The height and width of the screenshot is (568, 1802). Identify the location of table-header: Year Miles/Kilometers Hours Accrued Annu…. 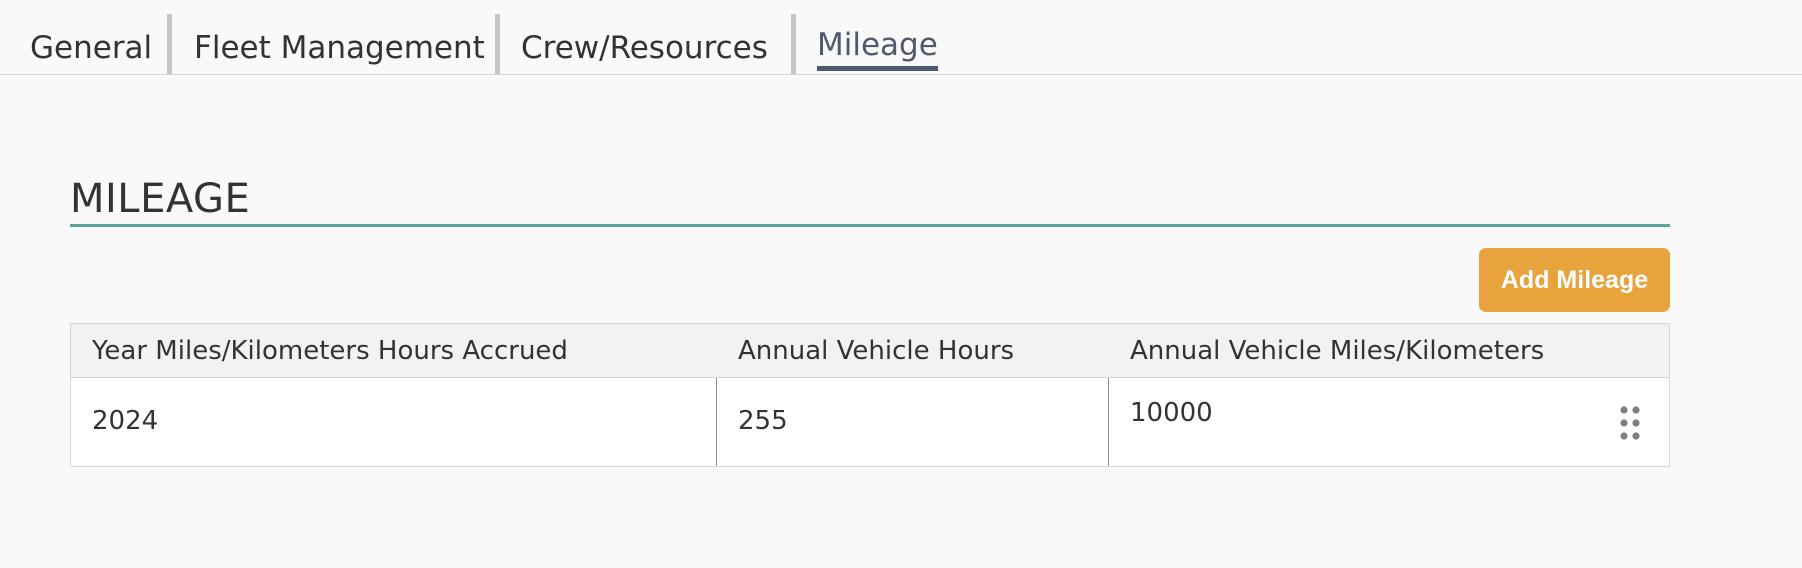
(870, 351).